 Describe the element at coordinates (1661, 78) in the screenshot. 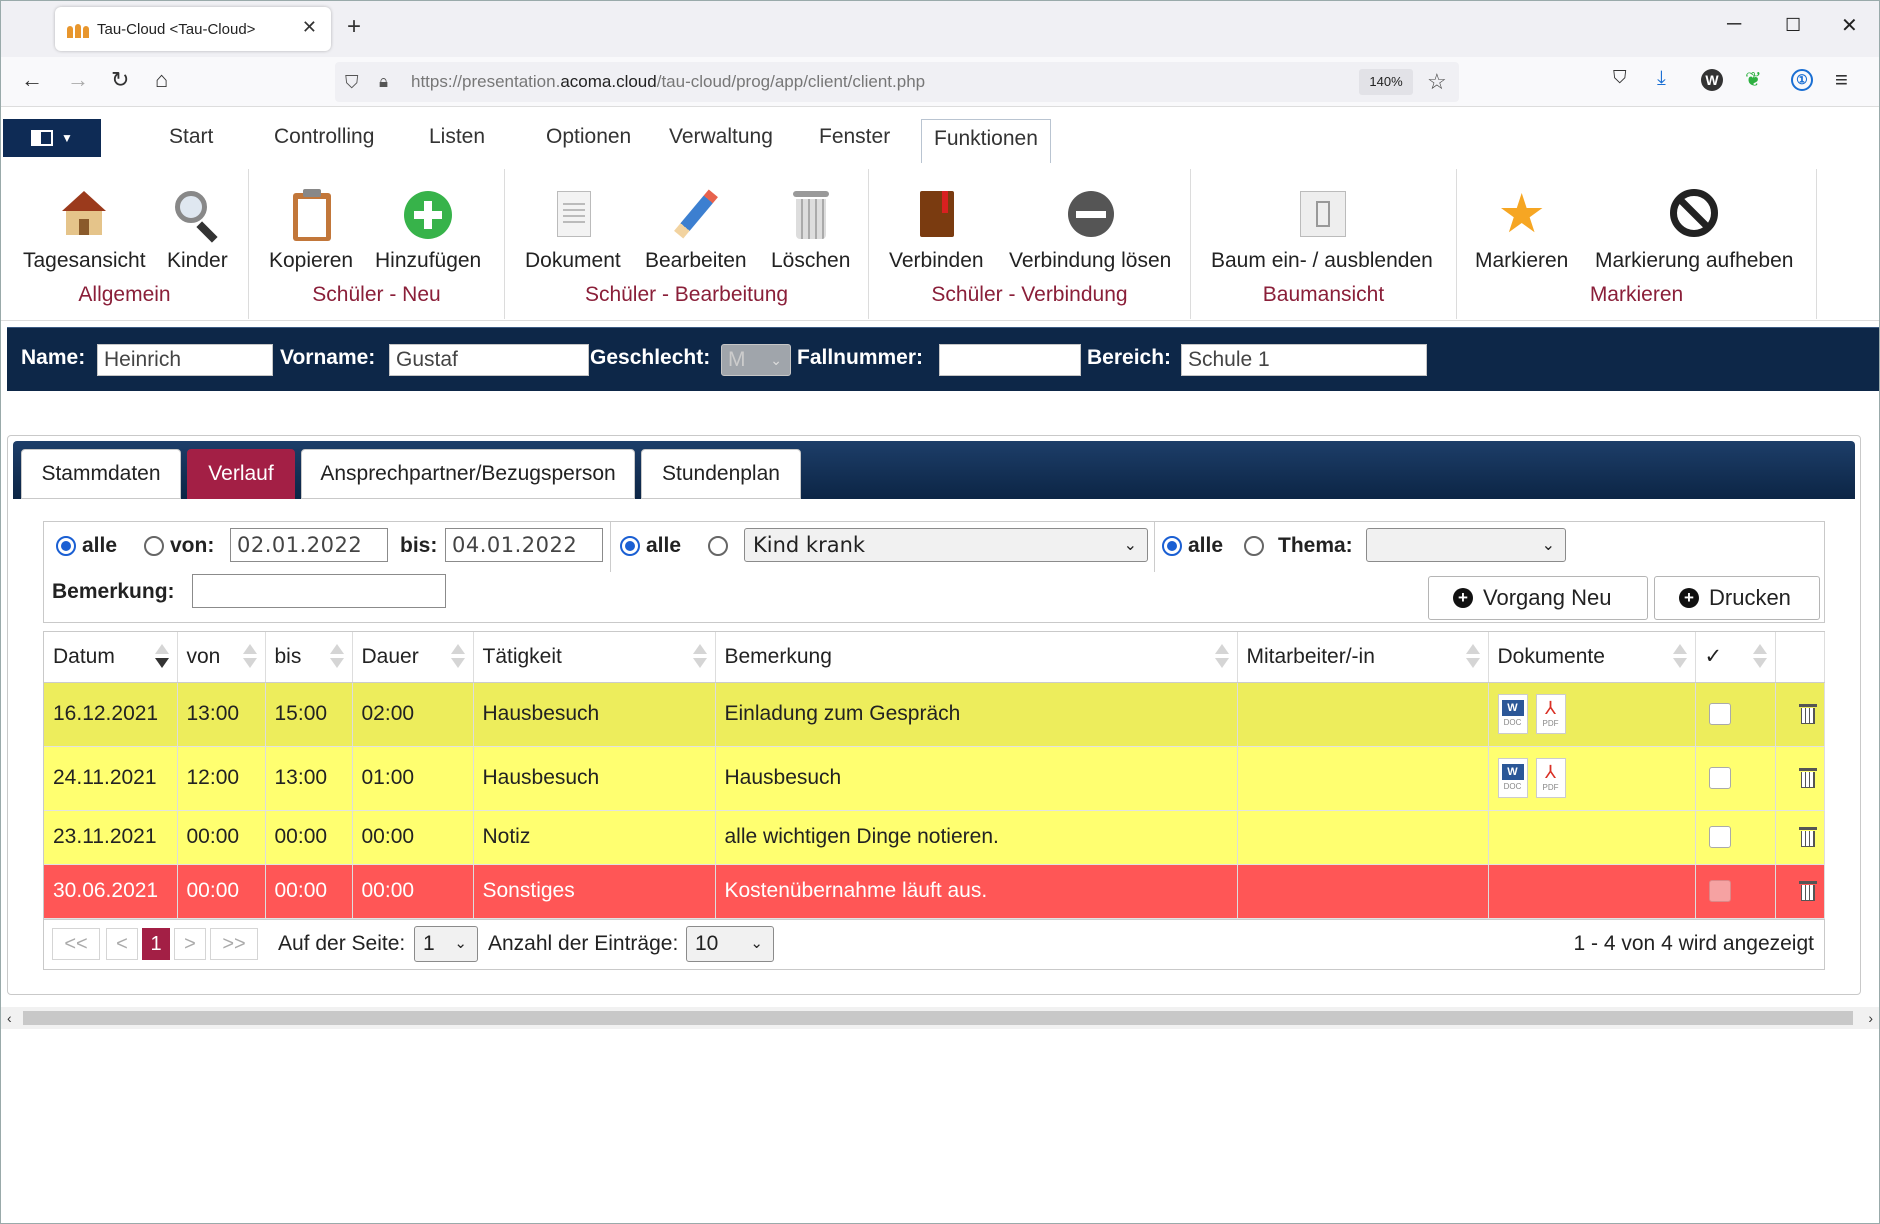

I see `download-icon: ⤓` at that location.